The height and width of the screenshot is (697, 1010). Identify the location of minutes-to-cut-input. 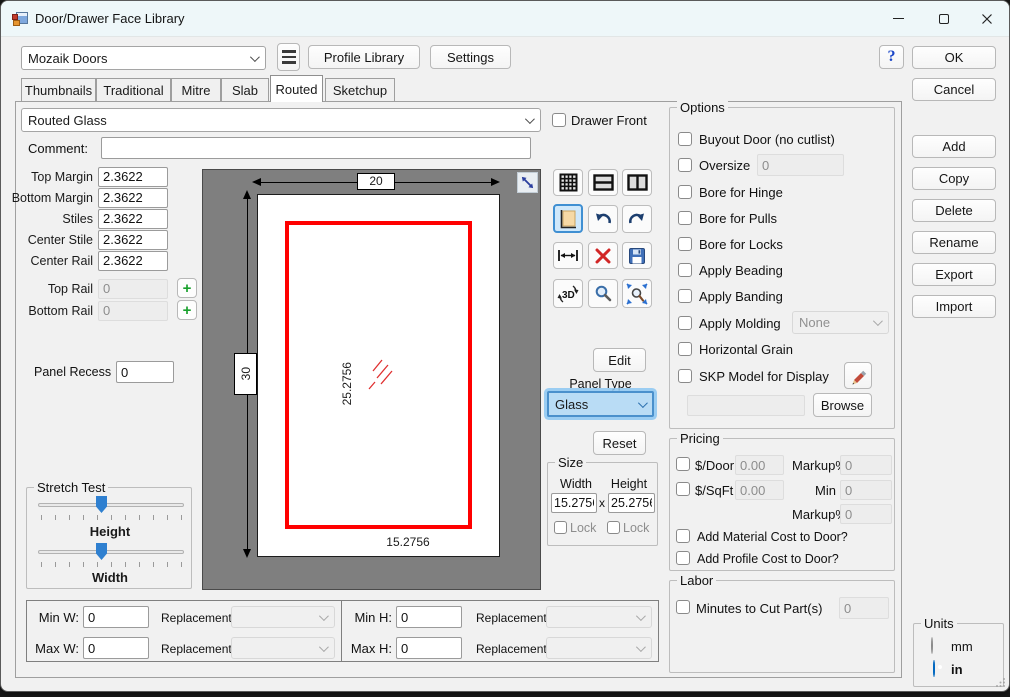
(864, 608).